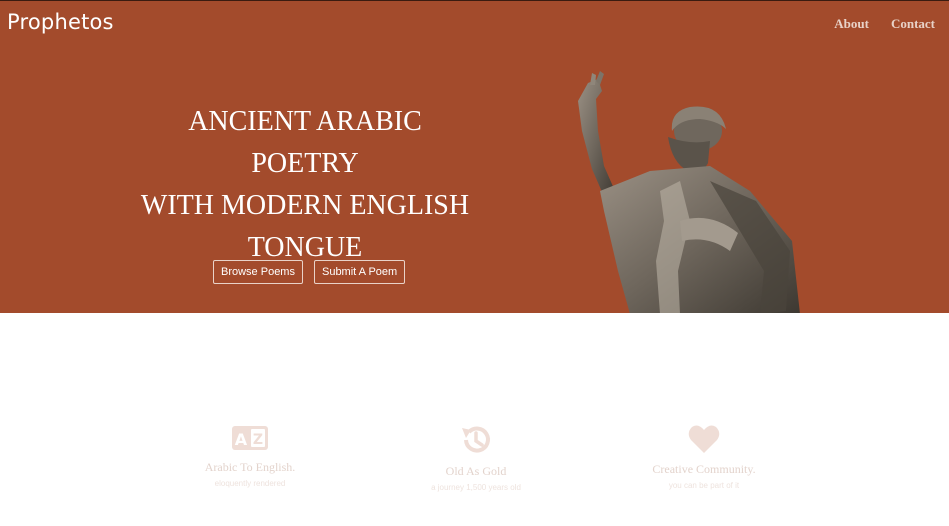 The image size is (949, 526). Describe the element at coordinates (250, 467) in the screenshot. I see `feature-title: Arabic To English.` at that location.